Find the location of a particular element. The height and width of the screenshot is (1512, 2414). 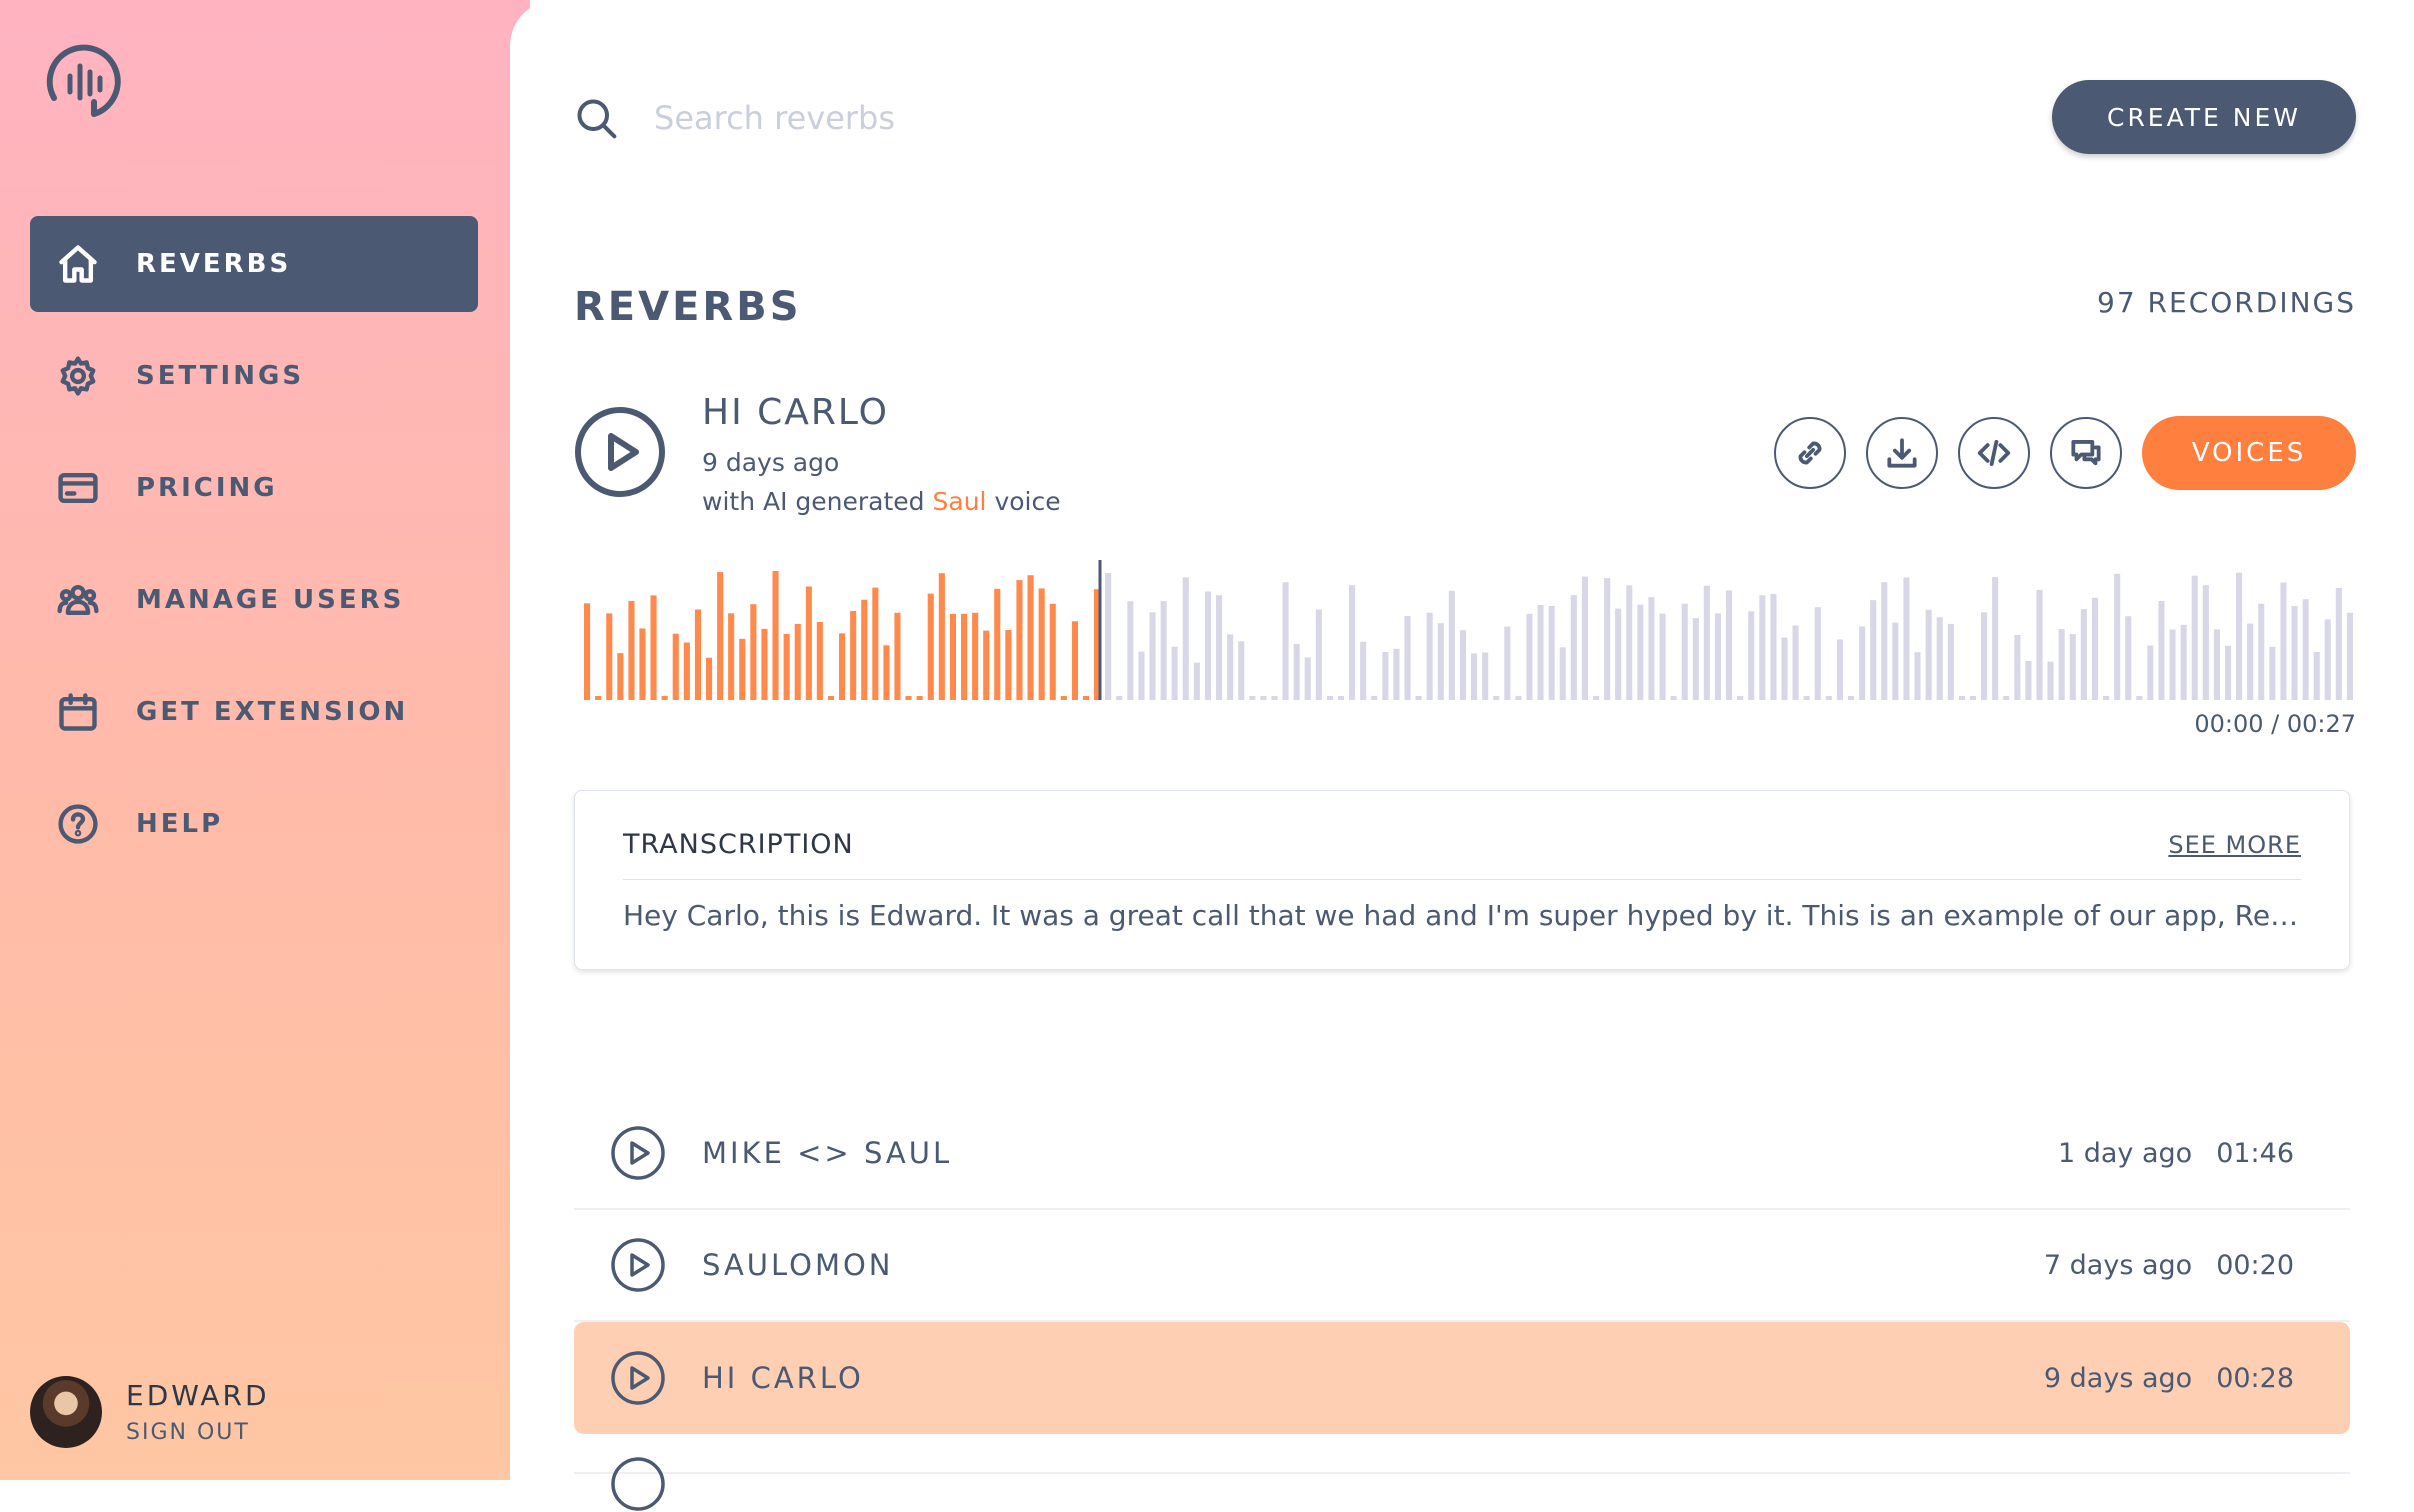

sidebar-item-label: GET EXTENSION is located at coordinates (272, 712).